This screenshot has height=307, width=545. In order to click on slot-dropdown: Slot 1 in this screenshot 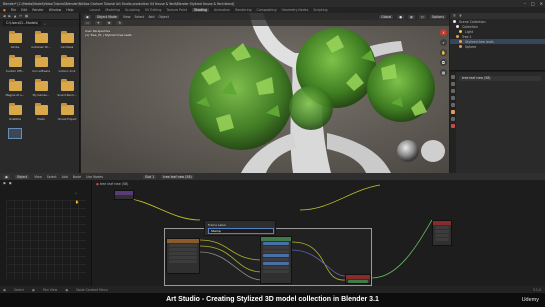, I will do `click(150, 176)`.